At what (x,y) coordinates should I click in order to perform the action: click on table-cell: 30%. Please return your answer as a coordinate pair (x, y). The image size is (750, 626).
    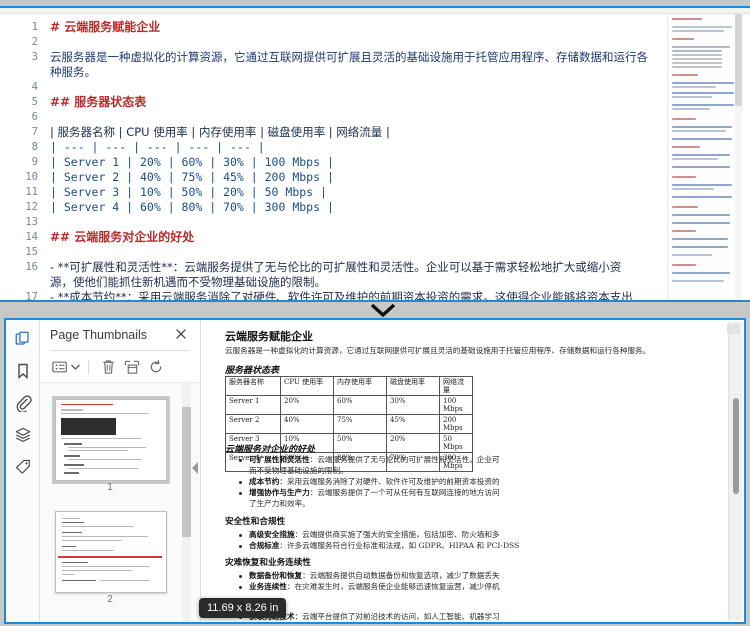
    Looking at the image, I should click on (413, 405).